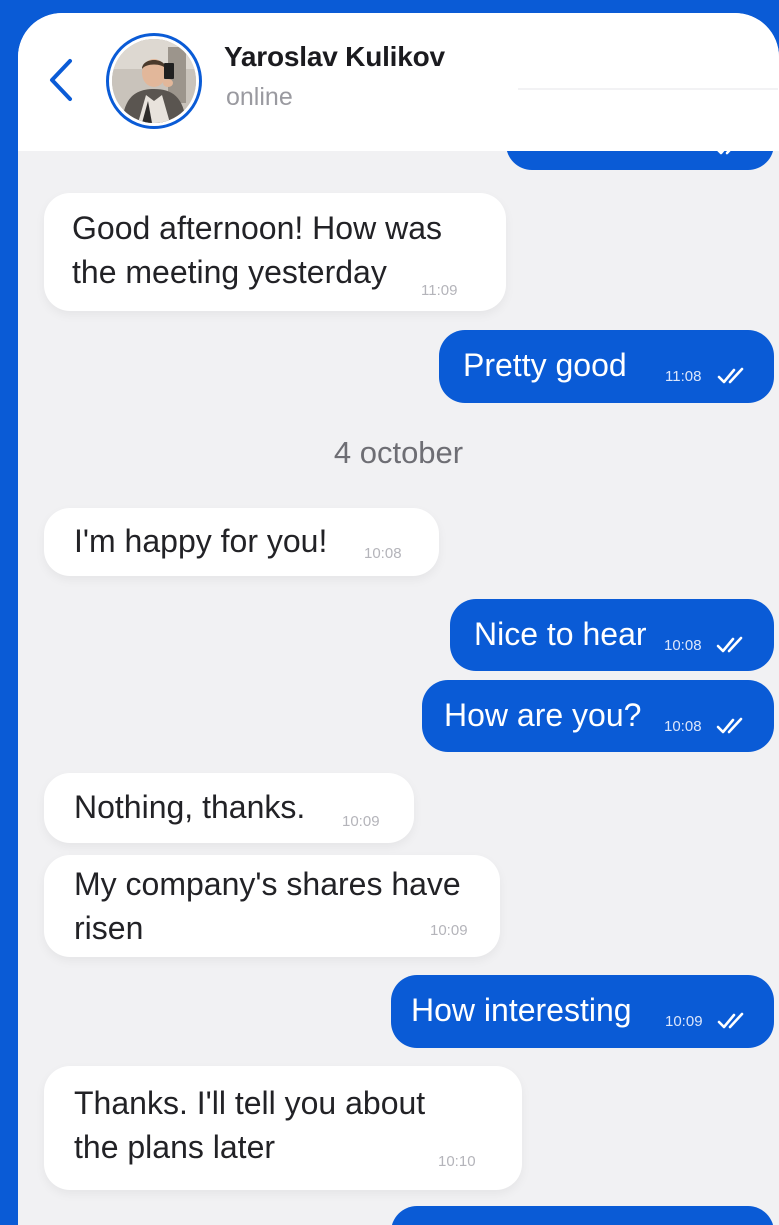  I want to click on message-bubble-incoming: My company's shares have risen 10:09, so click(272, 906).